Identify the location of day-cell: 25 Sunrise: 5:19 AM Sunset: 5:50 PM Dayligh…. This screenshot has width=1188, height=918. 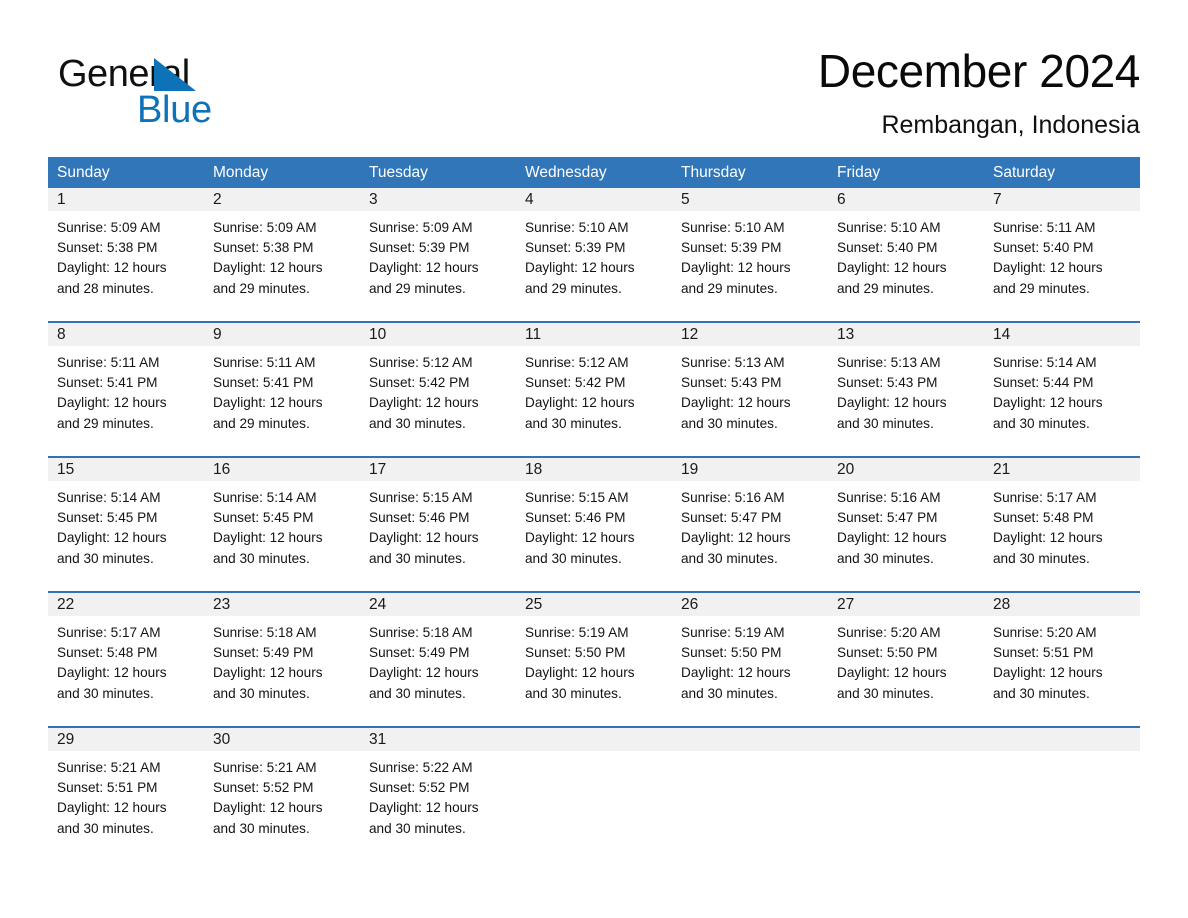
(594, 659).